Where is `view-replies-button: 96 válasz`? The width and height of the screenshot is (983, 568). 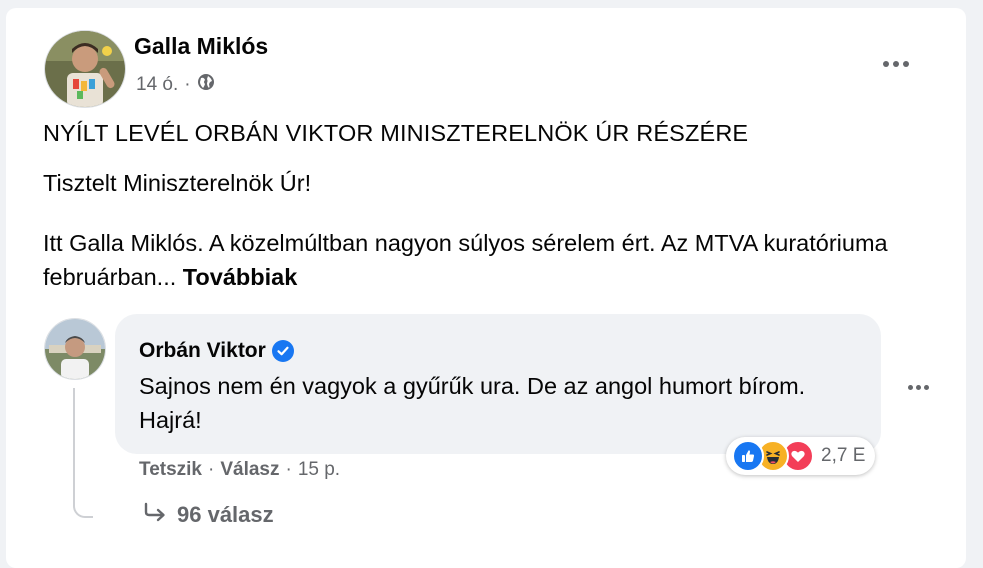 view-replies-button: 96 válasz is located at coordinates (208, 515).